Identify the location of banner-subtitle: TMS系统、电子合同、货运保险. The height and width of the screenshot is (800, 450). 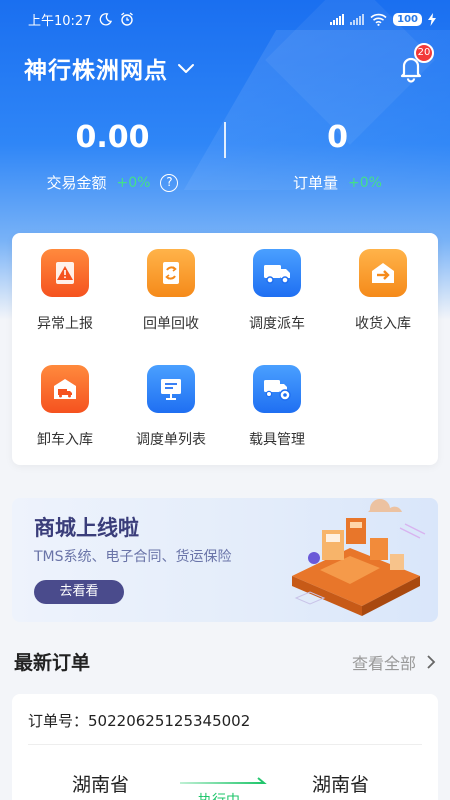
(133, 557).